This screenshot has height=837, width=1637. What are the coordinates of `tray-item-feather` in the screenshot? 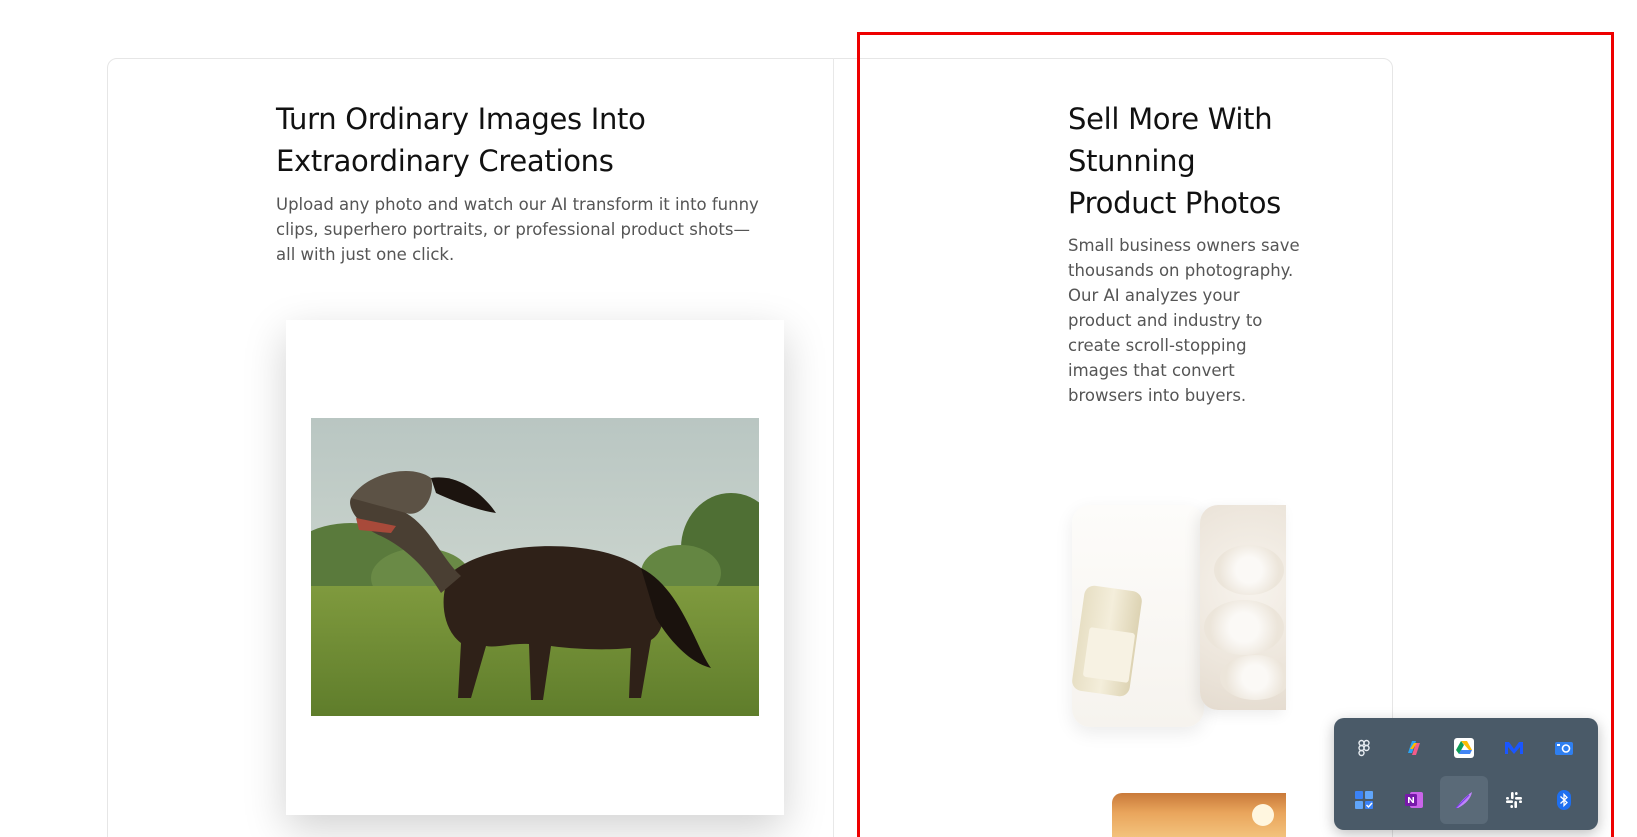 It's located at (1464, 800).